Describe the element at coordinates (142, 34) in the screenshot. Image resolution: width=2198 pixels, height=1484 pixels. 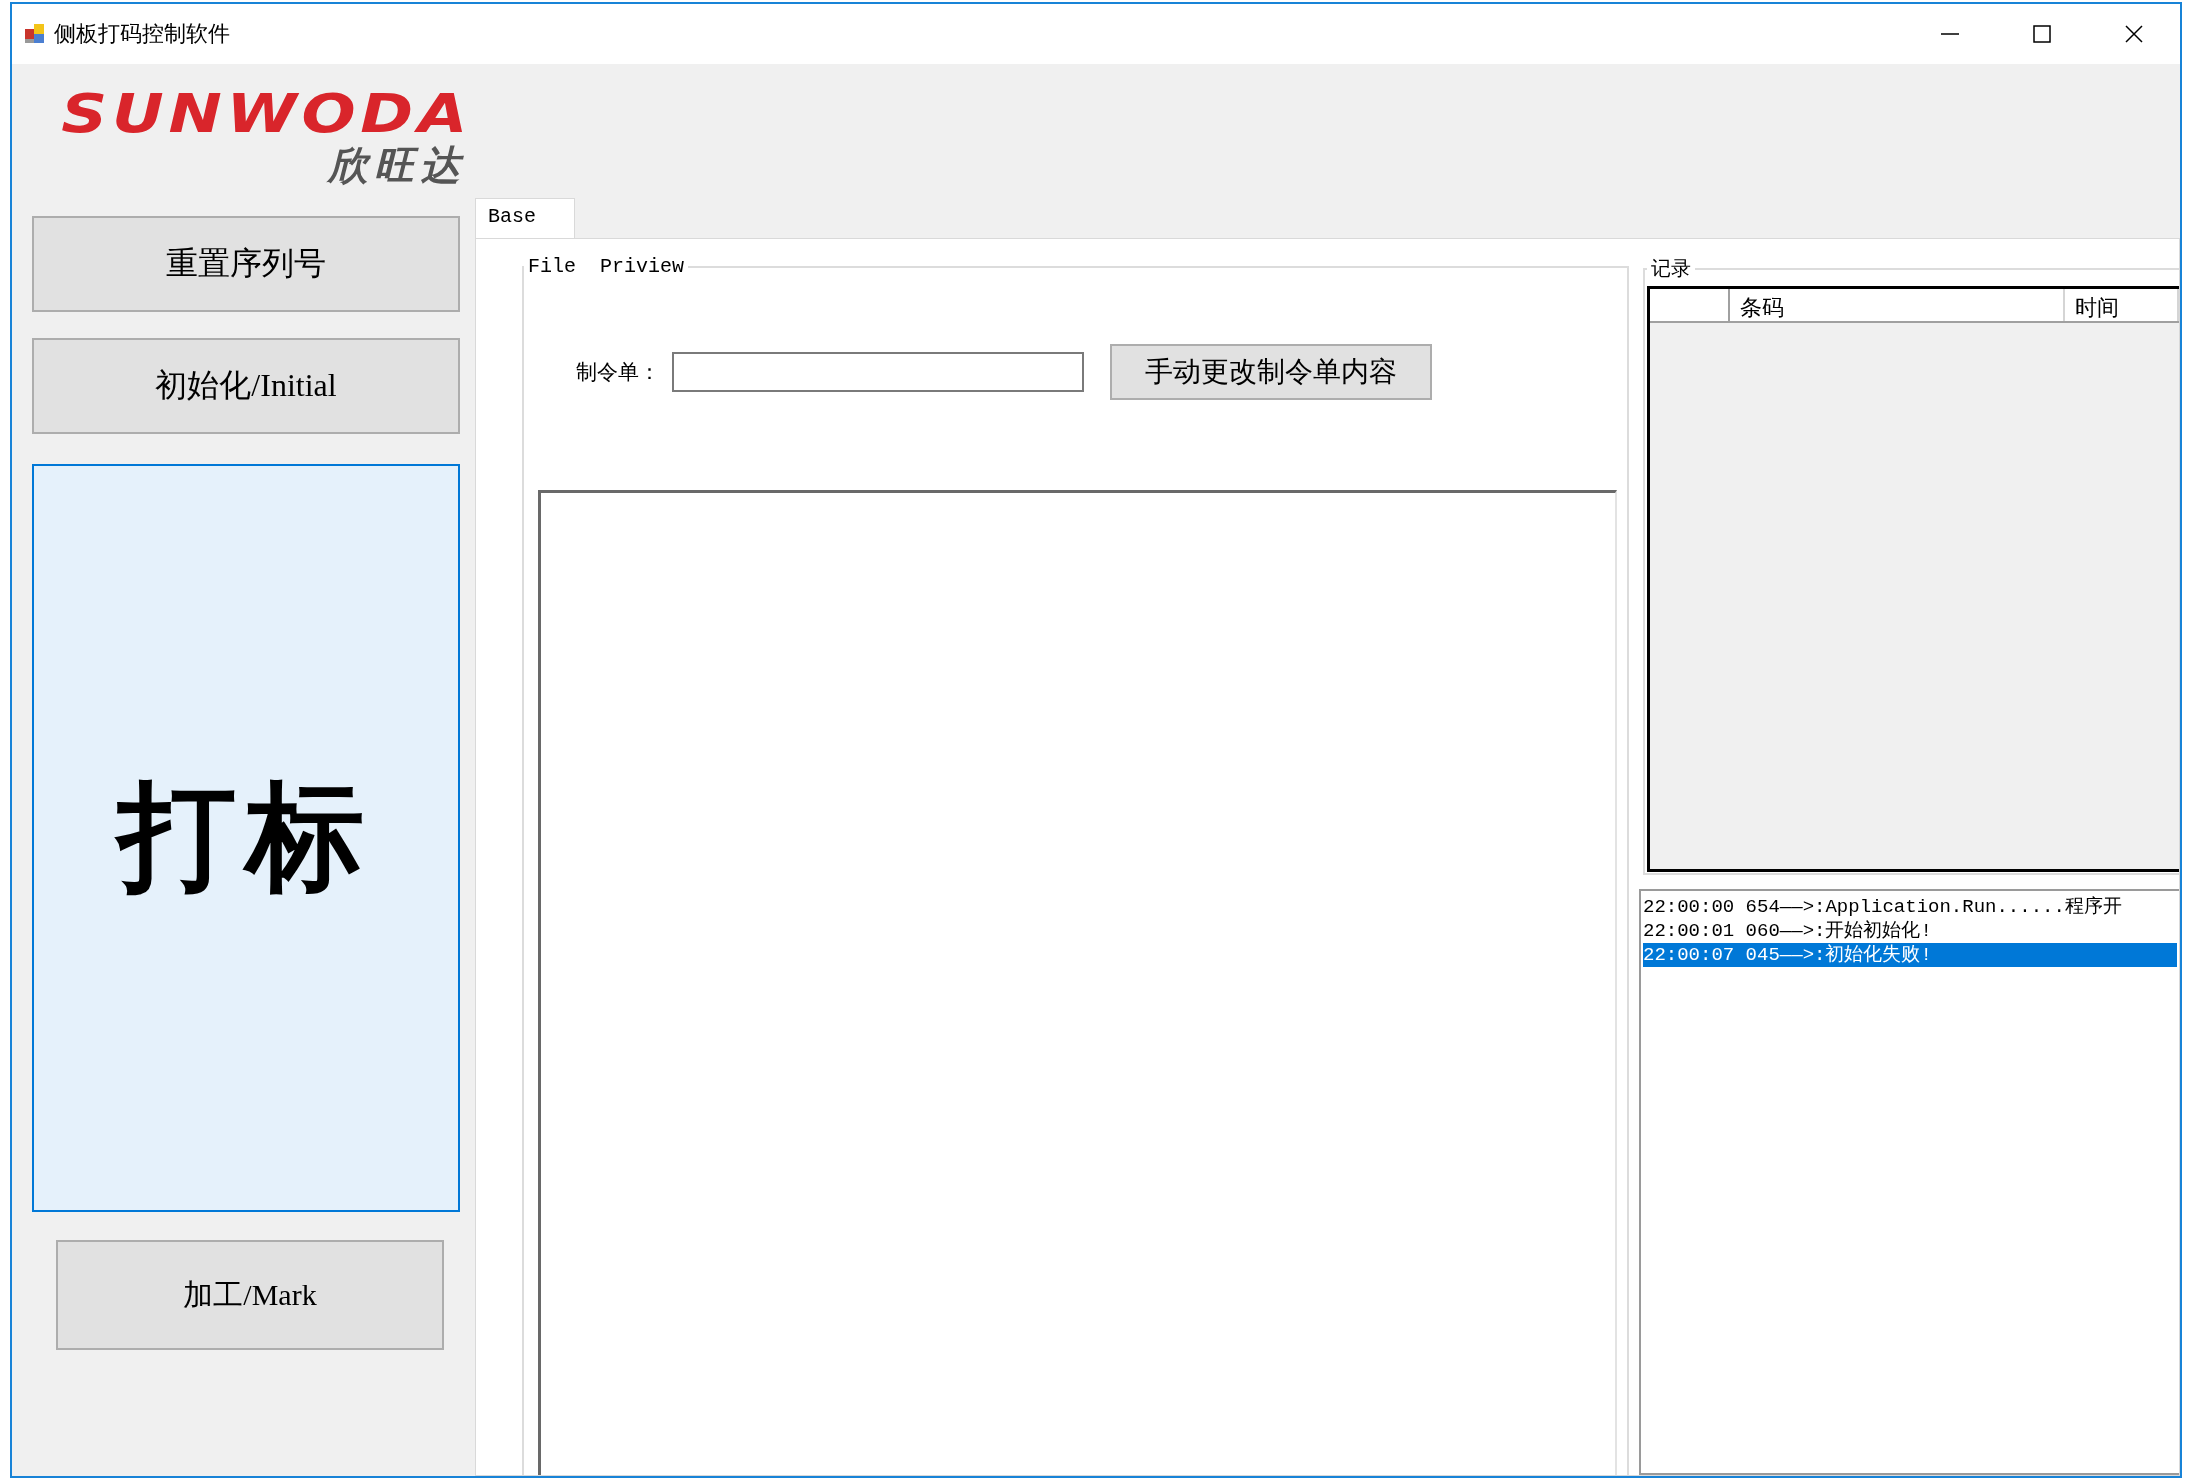
I see `window-title: 侧板打码控制软件` at that location.